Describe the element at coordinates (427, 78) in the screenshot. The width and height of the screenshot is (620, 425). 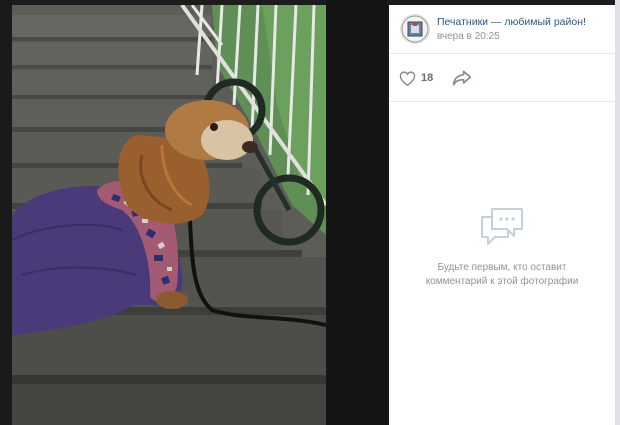
I see `like-count: 18` at that location.